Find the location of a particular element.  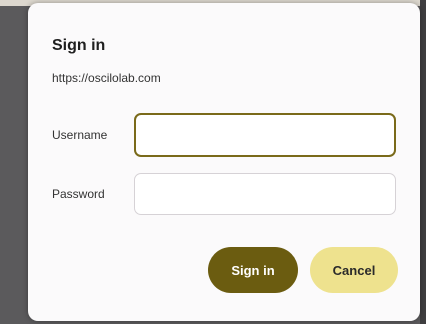

dialog-title: Sign in is located at coordinates (79, 45).